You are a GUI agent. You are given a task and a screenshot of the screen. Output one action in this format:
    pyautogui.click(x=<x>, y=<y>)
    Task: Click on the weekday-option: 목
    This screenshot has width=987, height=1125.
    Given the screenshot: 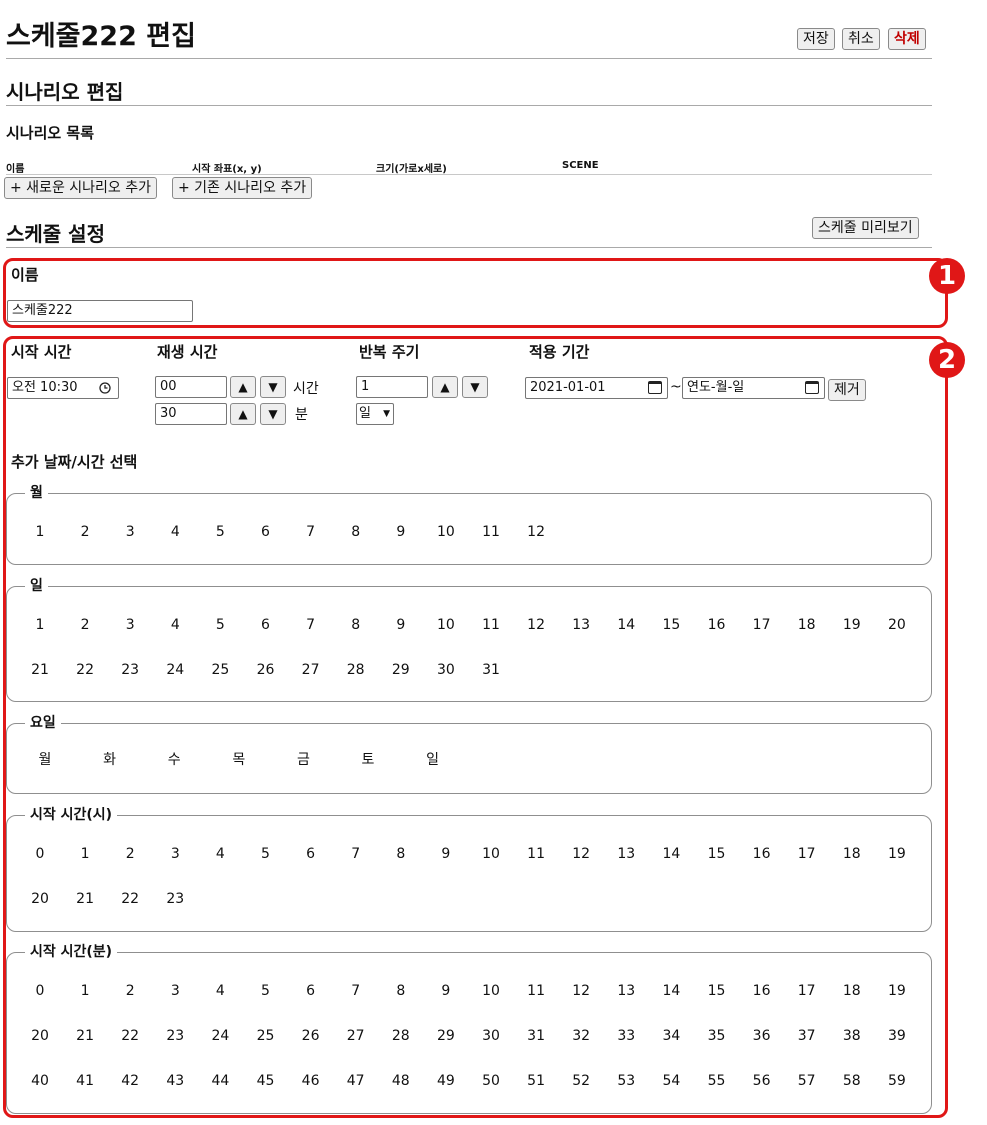 What is the action you would take?
    pyautogui.click(x=239, y=760)
    